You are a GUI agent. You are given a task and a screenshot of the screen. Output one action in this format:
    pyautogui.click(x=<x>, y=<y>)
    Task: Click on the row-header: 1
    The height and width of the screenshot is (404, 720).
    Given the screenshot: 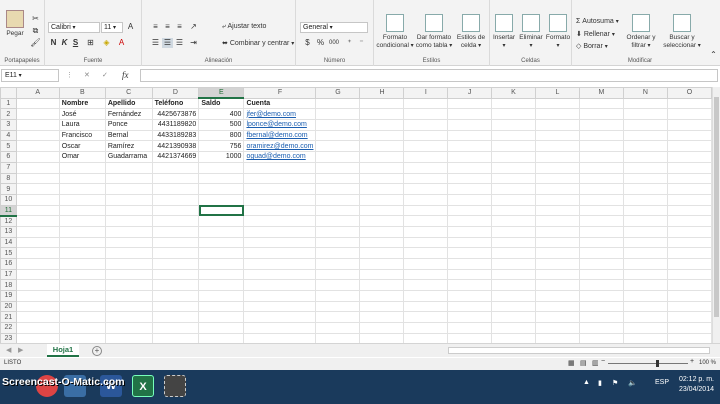 What is the action you would take?
    pyautogui.click(x=8, y=103)
    